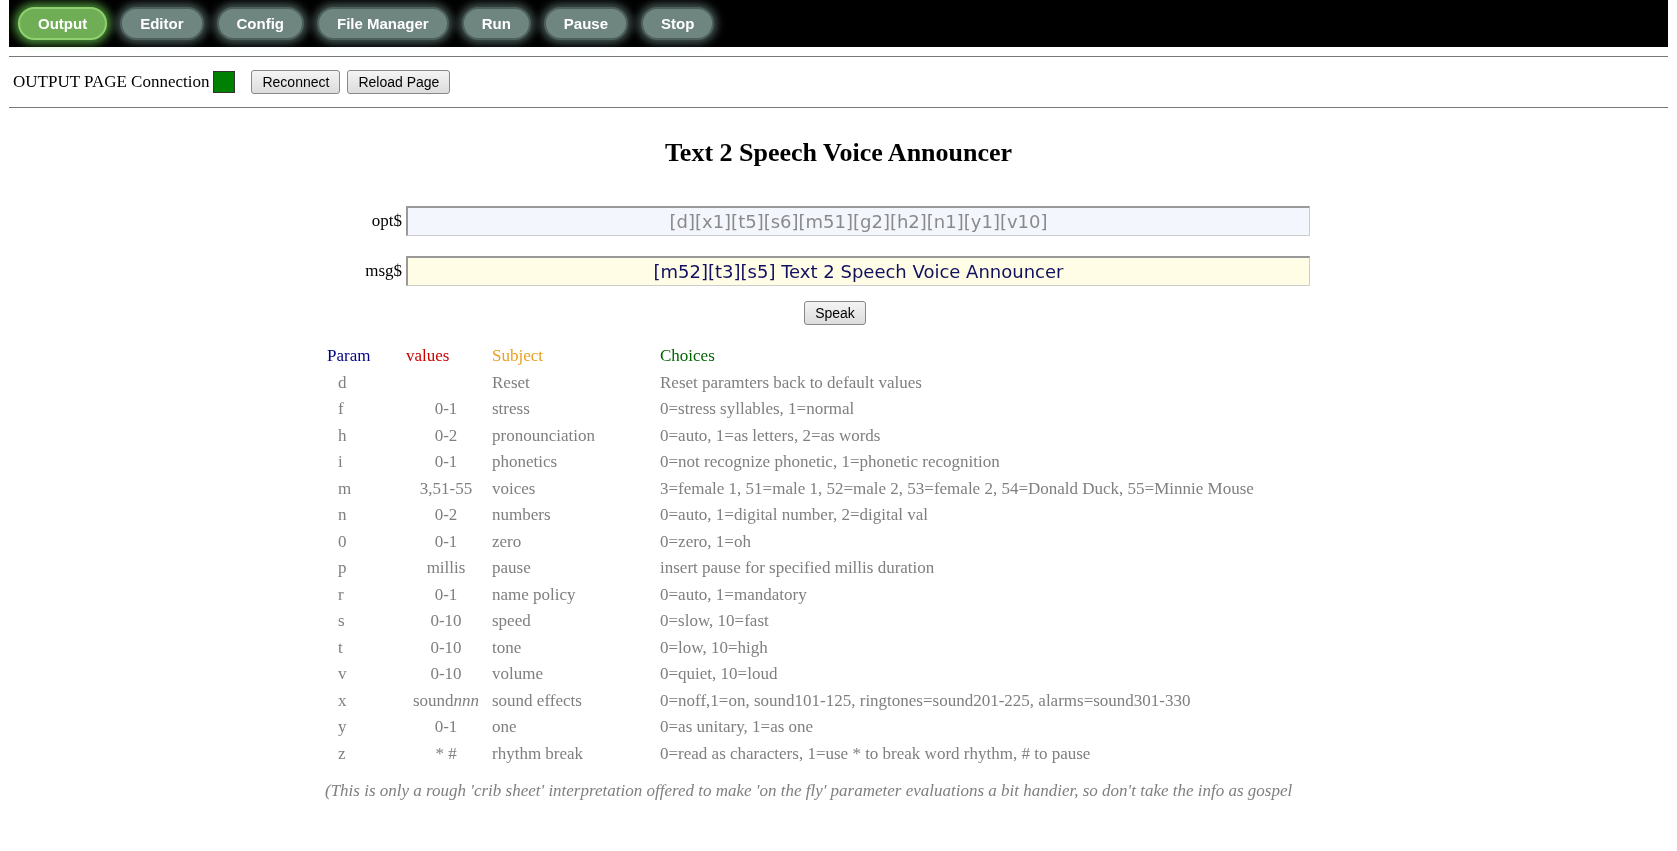  Describe the element at coordinates (342, 727) in the screenshot. I see `table-cell-text: y` at that location.